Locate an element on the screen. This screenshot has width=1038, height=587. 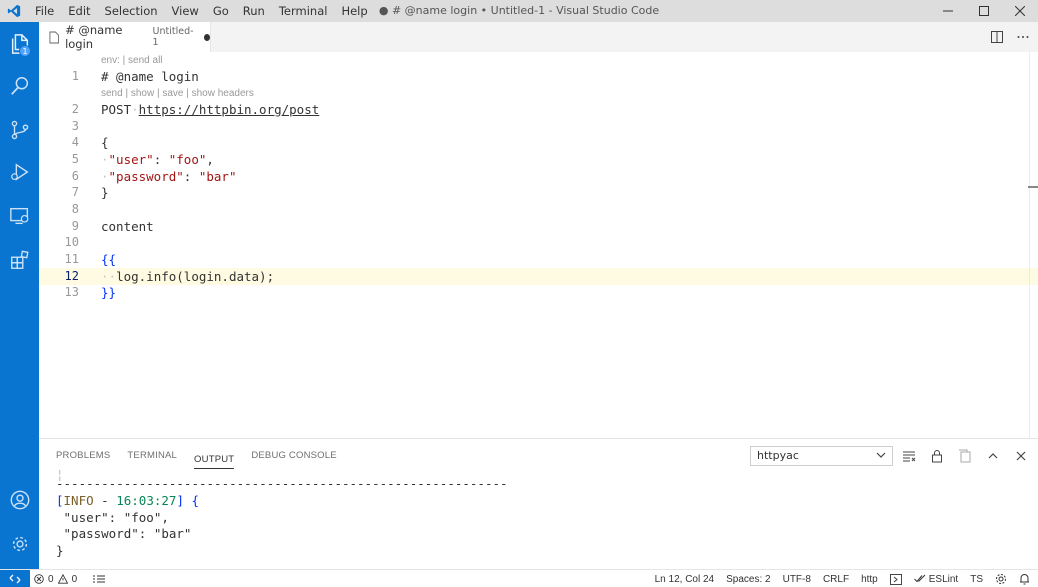
overview-ruler is located at coordinates (1029, 245).